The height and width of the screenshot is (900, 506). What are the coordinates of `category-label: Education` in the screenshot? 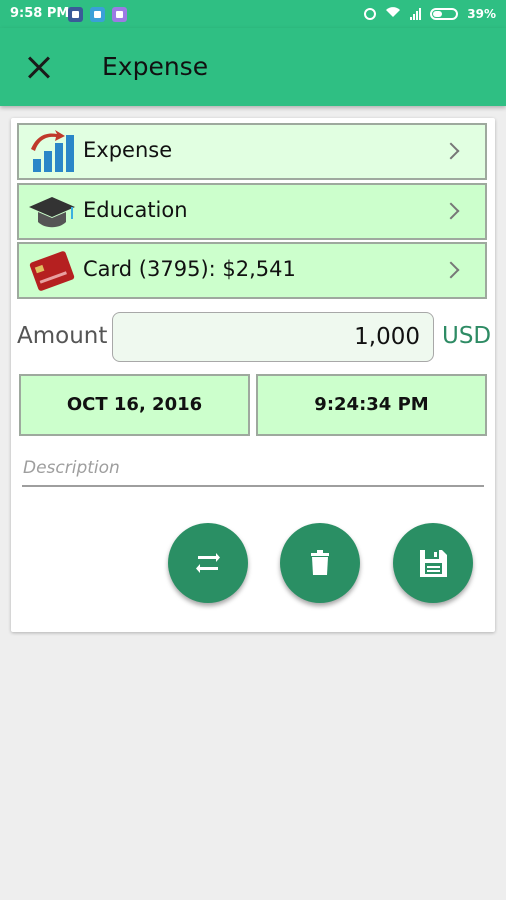 It's located at (135, 210).